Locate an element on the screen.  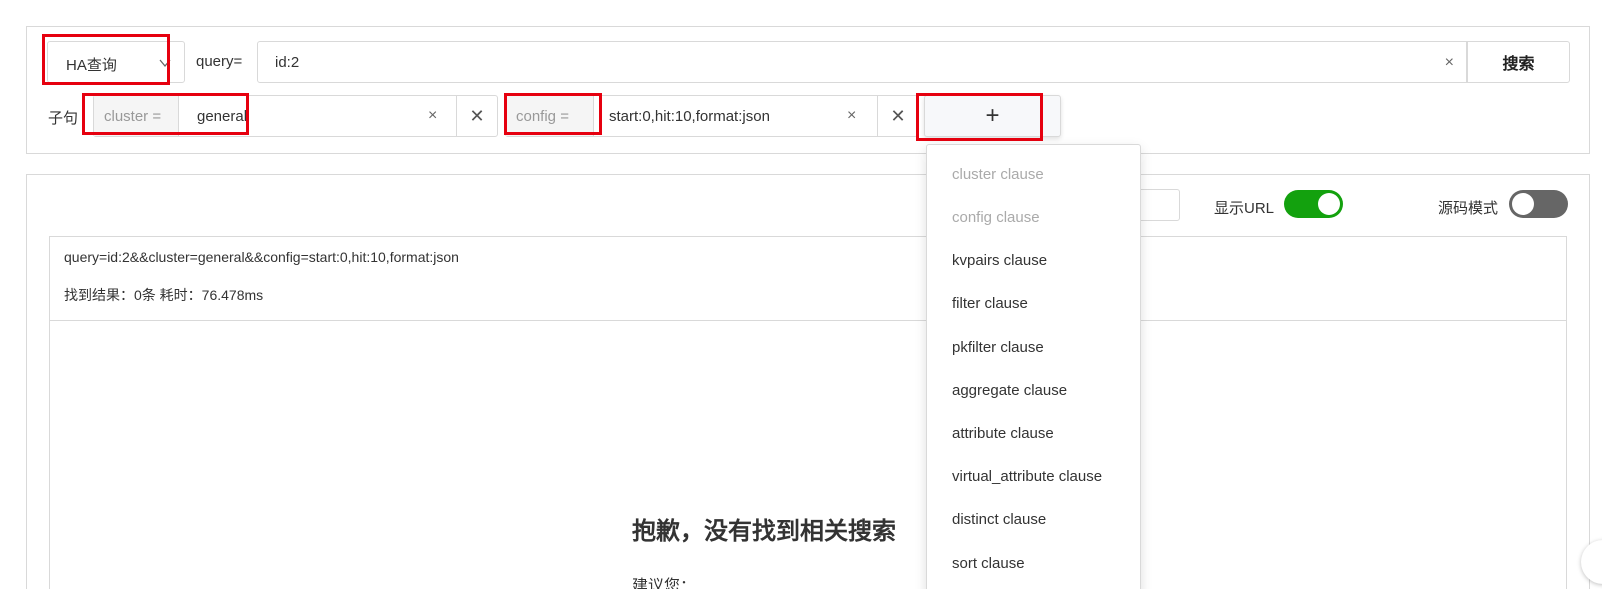
dropdown-item-kvpairs-clause: kvpairs clause is located at coordinates (999, 260).